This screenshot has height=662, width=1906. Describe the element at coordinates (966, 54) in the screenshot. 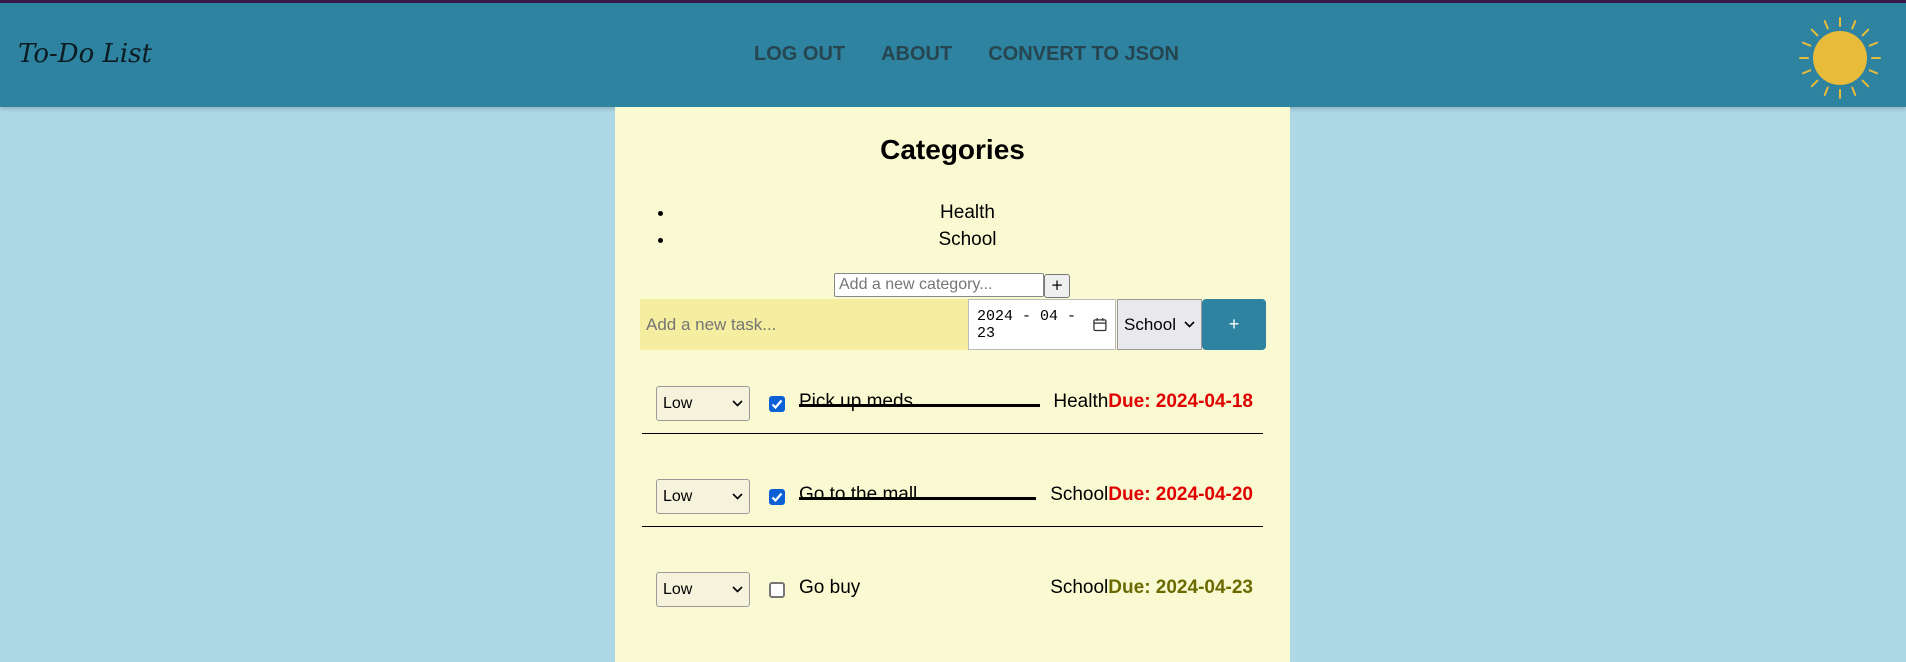

I see `main-nav: LOG OUT ABOUT CONVERT TO JSON` at that location.